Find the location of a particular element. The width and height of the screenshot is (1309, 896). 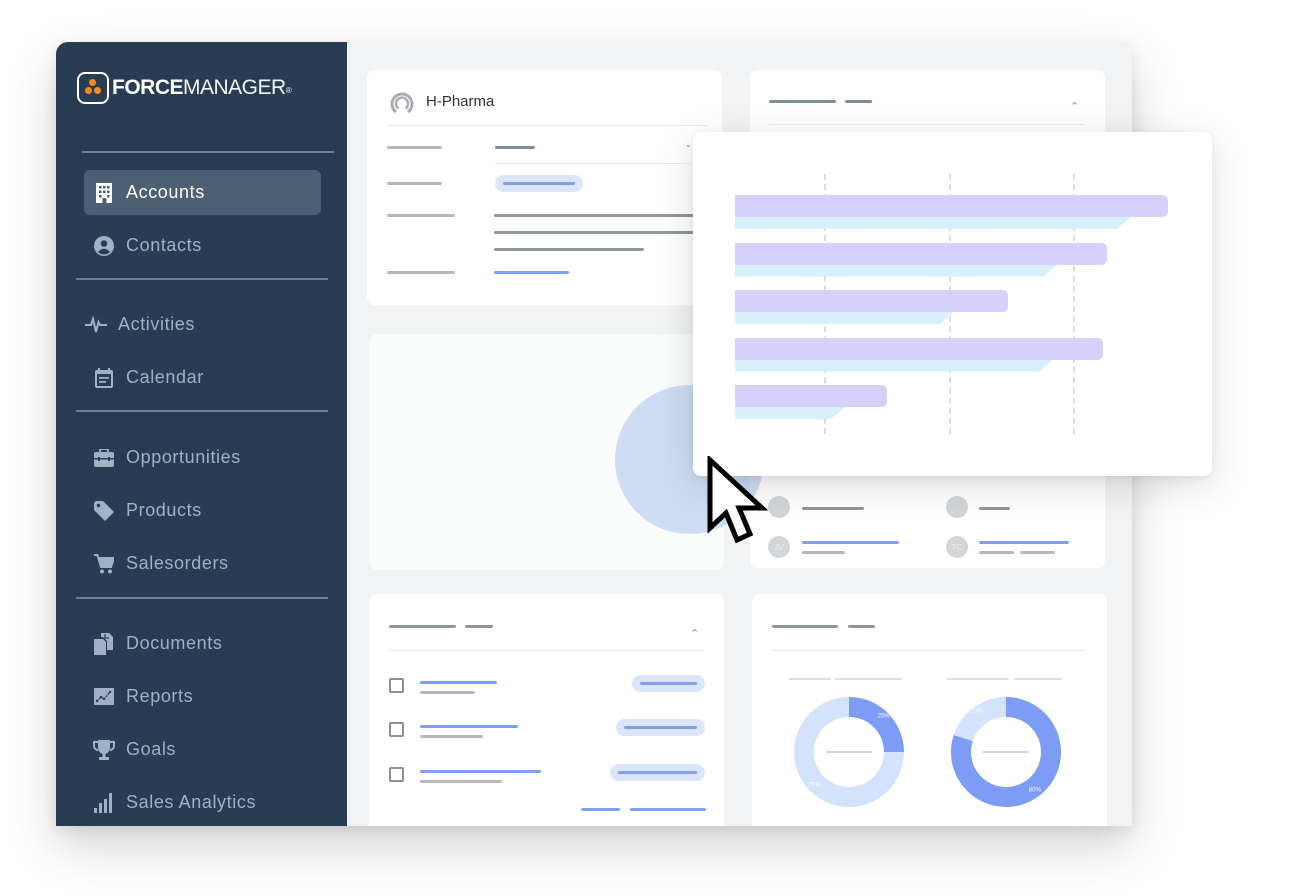

sidebar-item-salesorders: Salesorders is located at coordinates (202, 563).